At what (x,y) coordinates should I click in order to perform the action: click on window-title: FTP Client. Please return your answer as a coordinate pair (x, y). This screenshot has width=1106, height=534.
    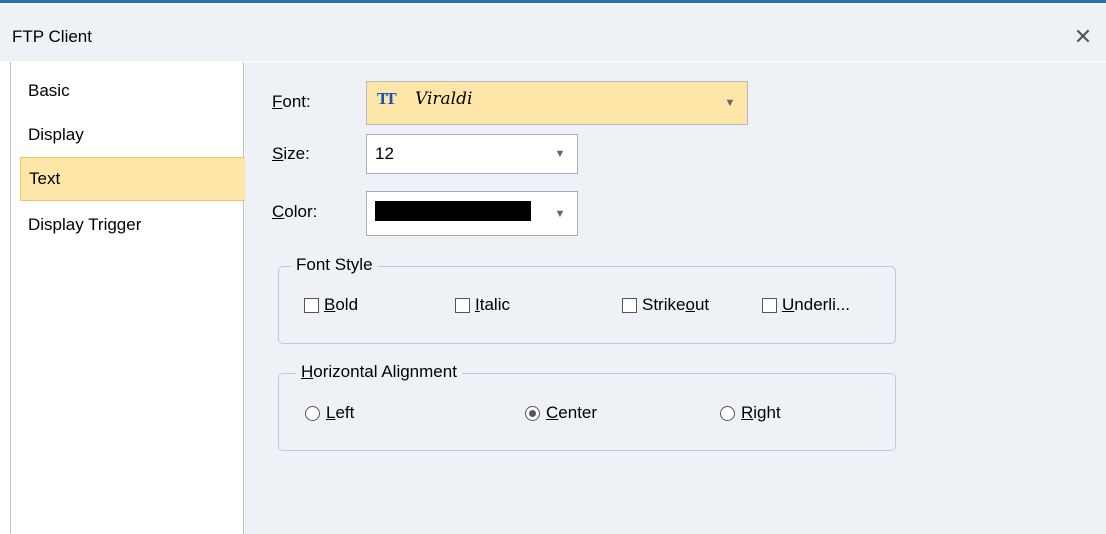
    Looking at the image, I should click on (52, 36).